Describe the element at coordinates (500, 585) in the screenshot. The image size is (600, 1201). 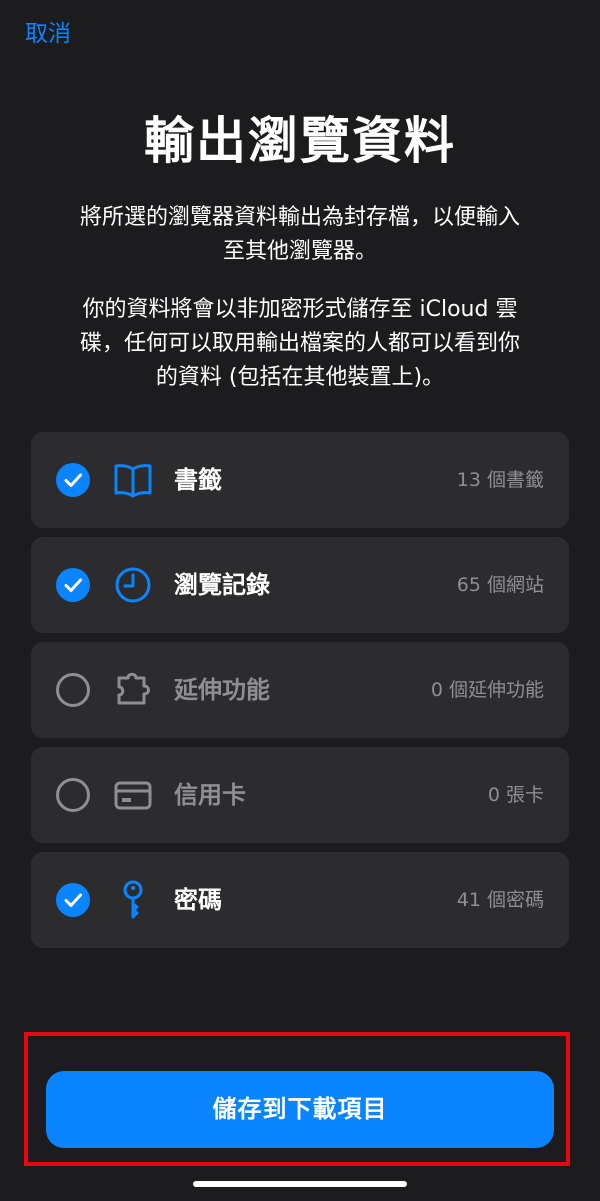
I see `option-count: 65 個網站` at that location.